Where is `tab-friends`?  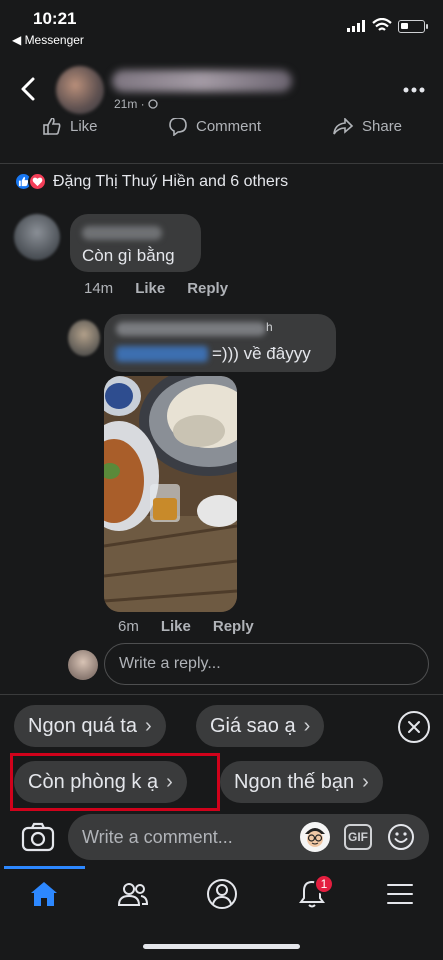
tab-friends is located at coordinates (133, 894).